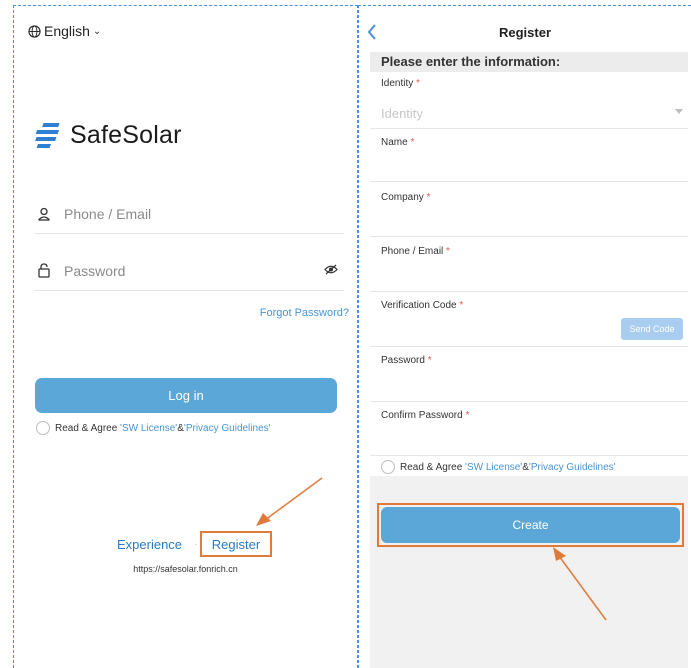 This screenshot has width=691, height=668. I want to click on register-link: Register, so click(236, 544).